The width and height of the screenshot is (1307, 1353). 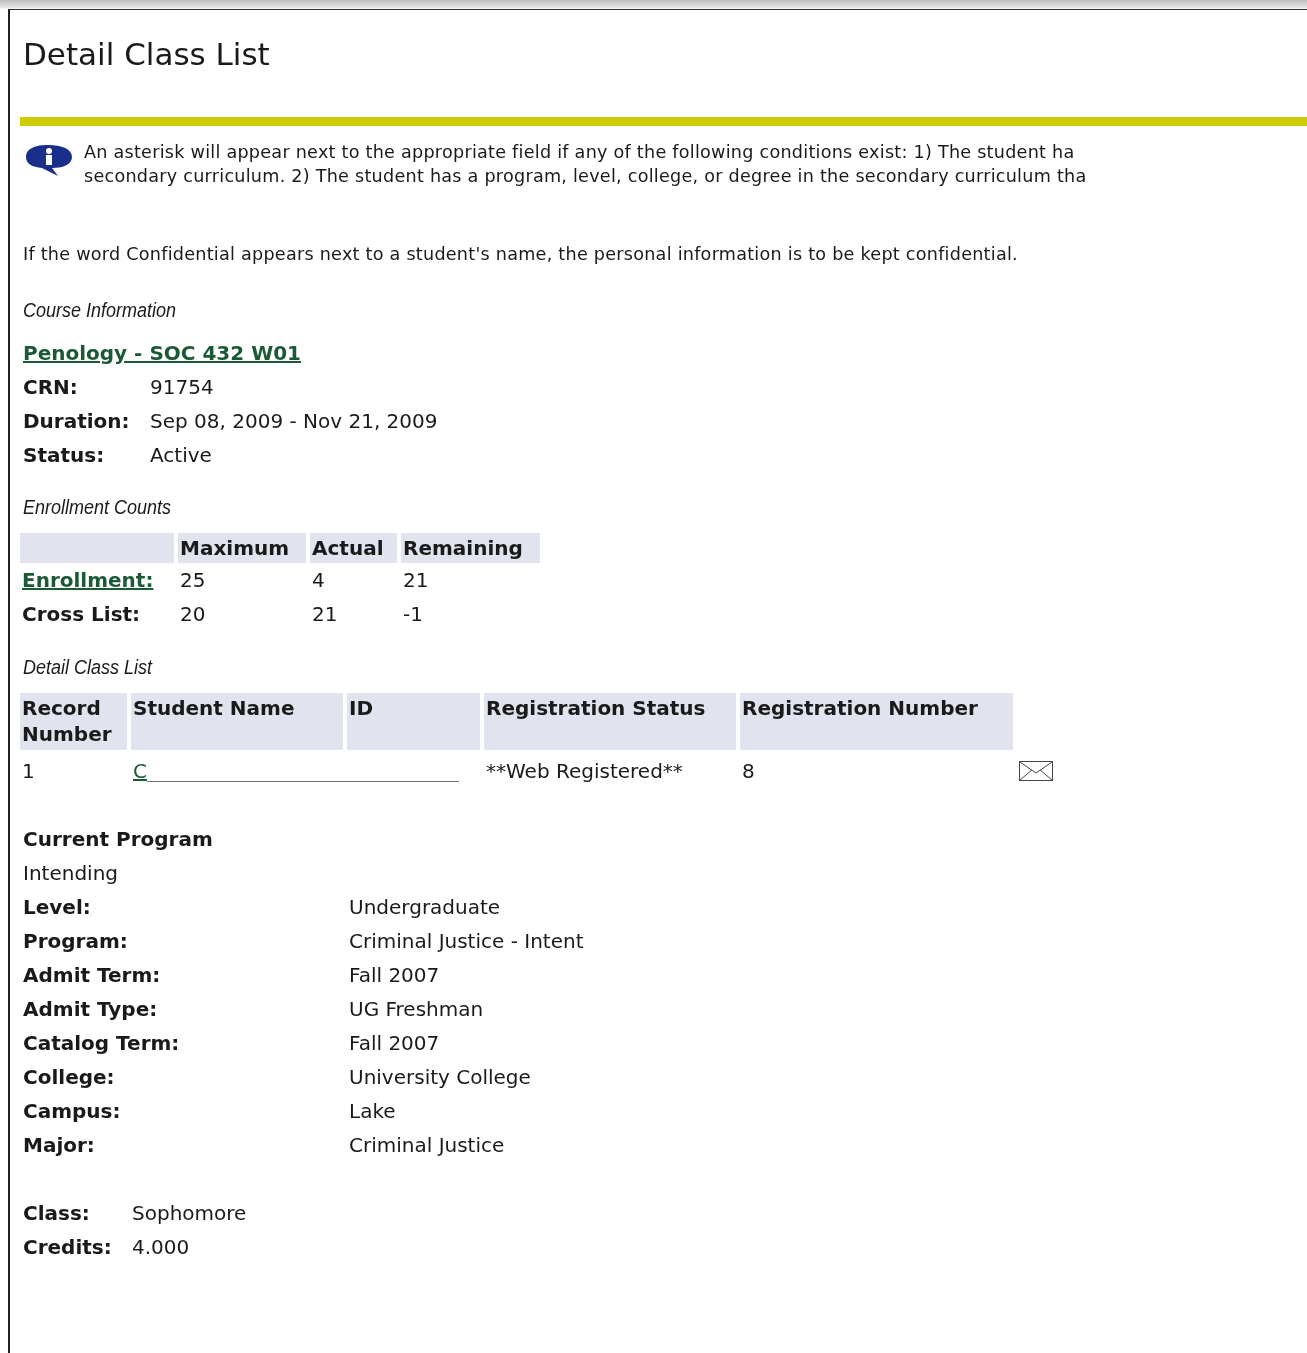 I want to click on field-label: Duration:, so click(x=77, y=421).